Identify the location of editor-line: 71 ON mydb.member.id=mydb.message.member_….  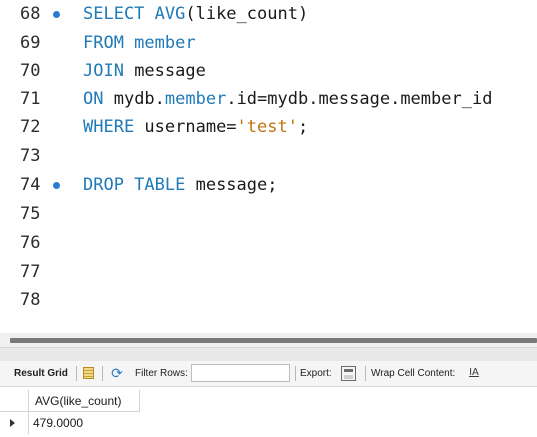
(268, 99).